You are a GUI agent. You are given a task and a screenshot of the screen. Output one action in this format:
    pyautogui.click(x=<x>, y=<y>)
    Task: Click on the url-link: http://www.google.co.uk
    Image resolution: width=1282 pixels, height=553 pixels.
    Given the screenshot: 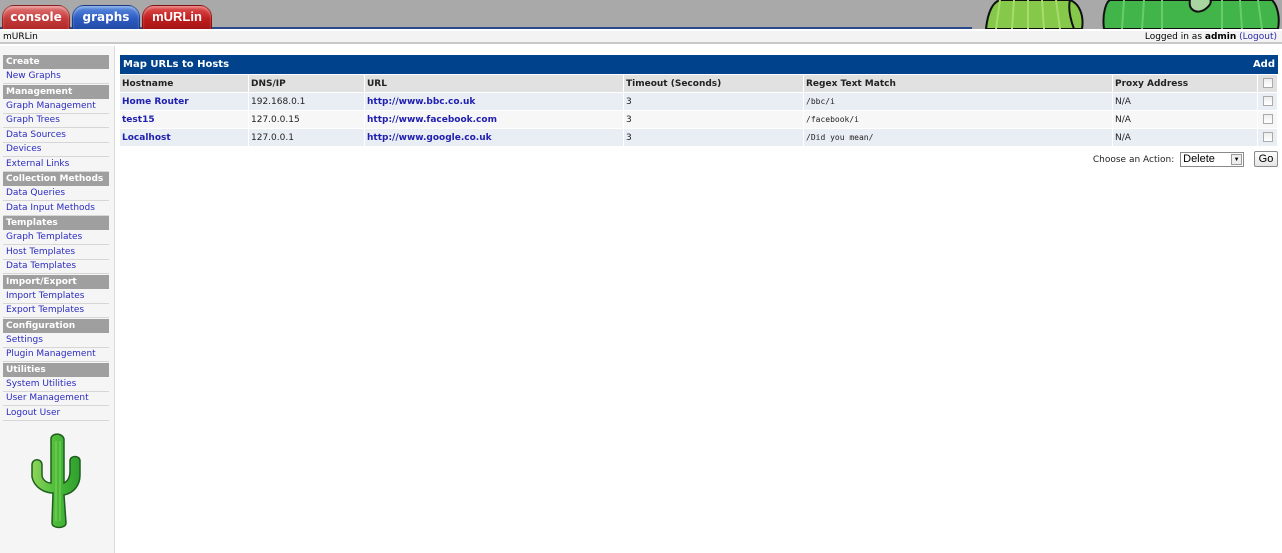 What is the action you would take?
    pyautogui.click(x=429, y=138)
    